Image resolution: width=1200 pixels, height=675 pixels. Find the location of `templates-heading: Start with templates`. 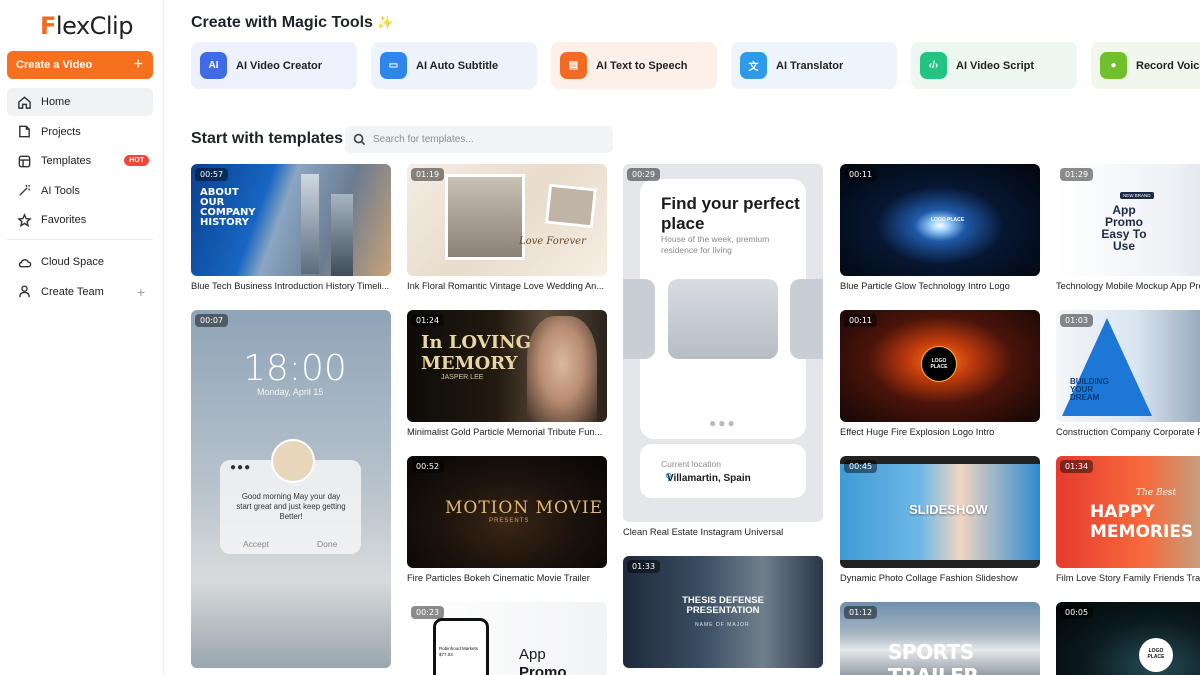

templates-heading: Start with templates is located at coordinates (267, 138).